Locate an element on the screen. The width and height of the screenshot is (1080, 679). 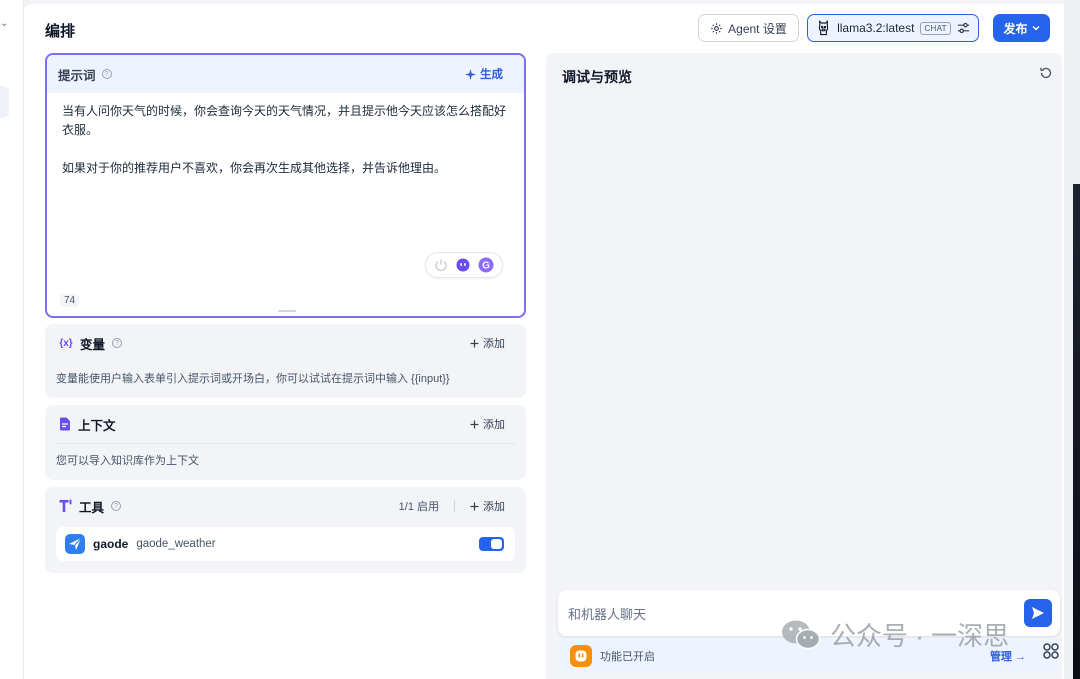
sliders-icon is located at coordinates (963, 28).